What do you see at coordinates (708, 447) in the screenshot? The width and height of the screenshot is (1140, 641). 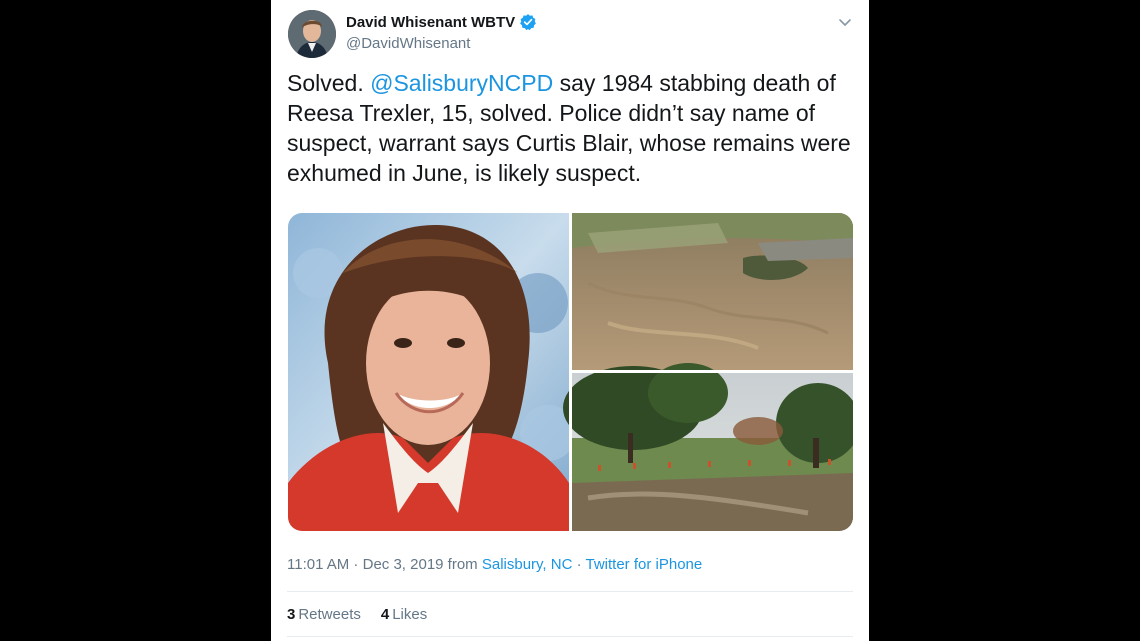 I see `cemetery-trees-photo` at bounding box center [708, 447].